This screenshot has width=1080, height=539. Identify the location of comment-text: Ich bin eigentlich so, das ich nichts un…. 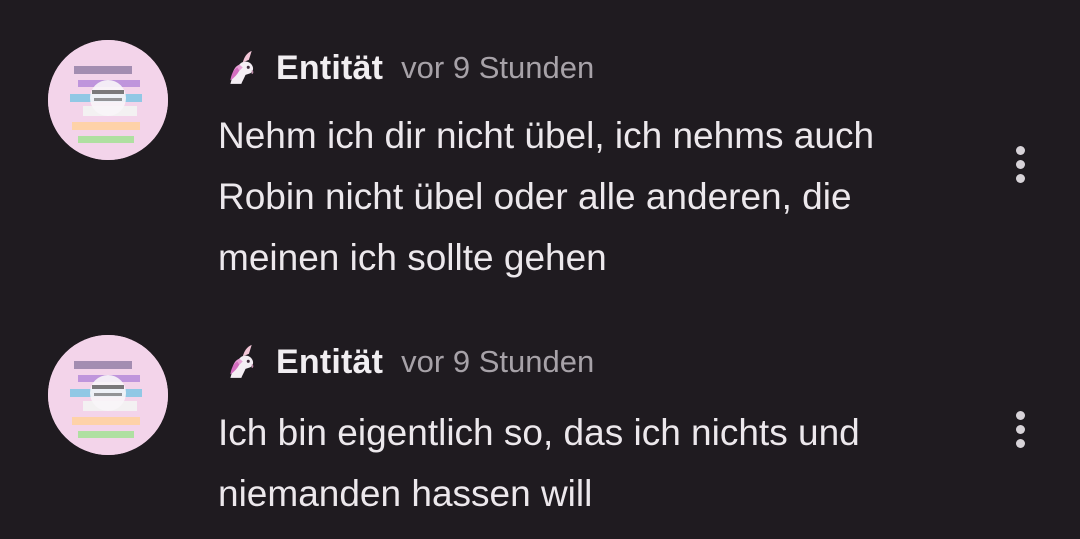
(539, 463).